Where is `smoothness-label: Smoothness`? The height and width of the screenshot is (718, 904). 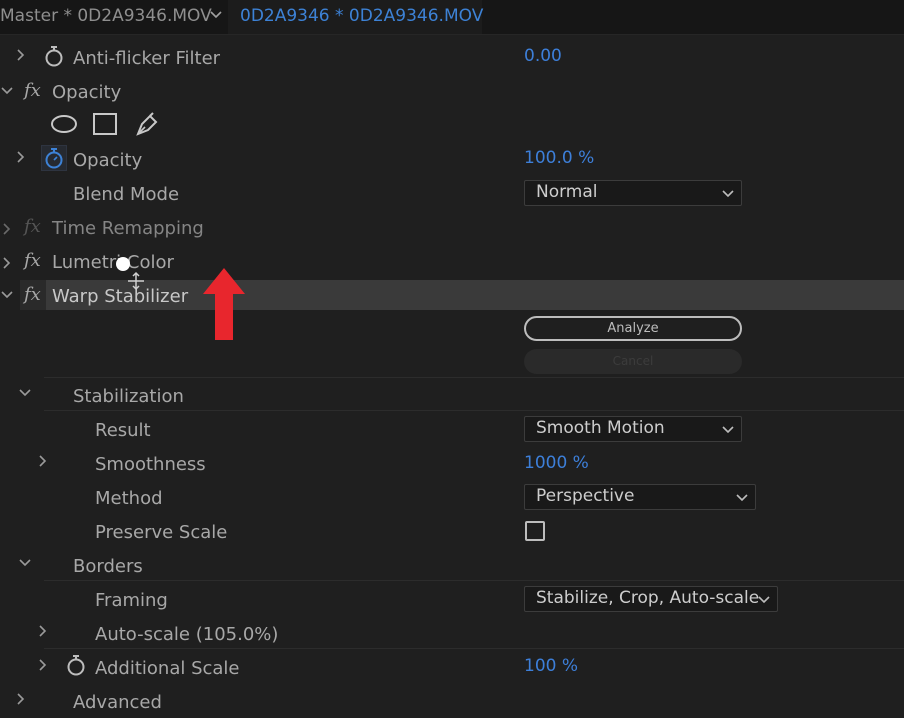 smoothness-label: Smoothness is located at coordinates (150, 464).